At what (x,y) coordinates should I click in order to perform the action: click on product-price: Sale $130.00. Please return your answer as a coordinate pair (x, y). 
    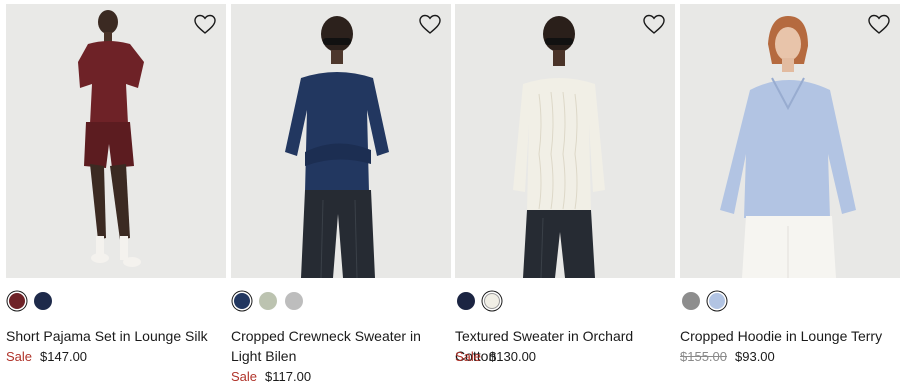
    Looking at the image, I should click on (495, 357).